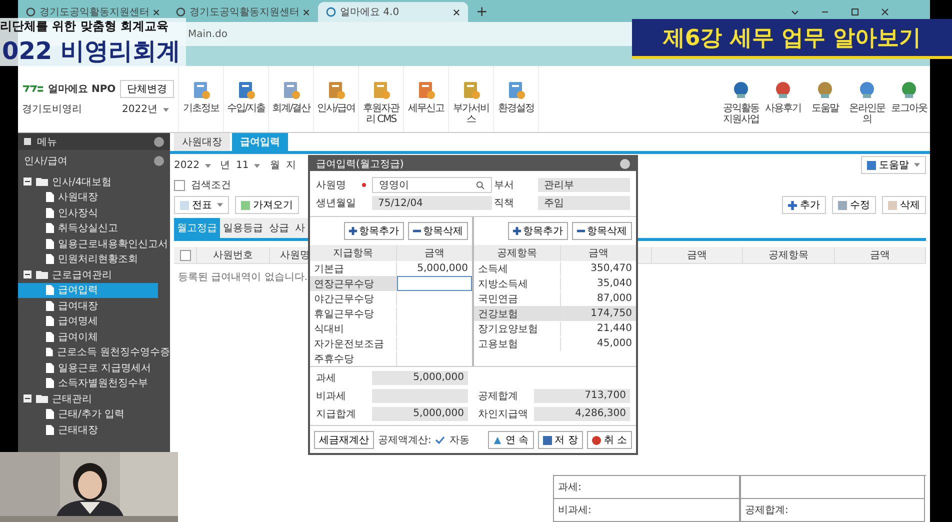 This screenshot has height=522, width=952. Describe the element at coordinates (471, 99) in the screenshot. I see `menu-item: 부가서비스` at that location.